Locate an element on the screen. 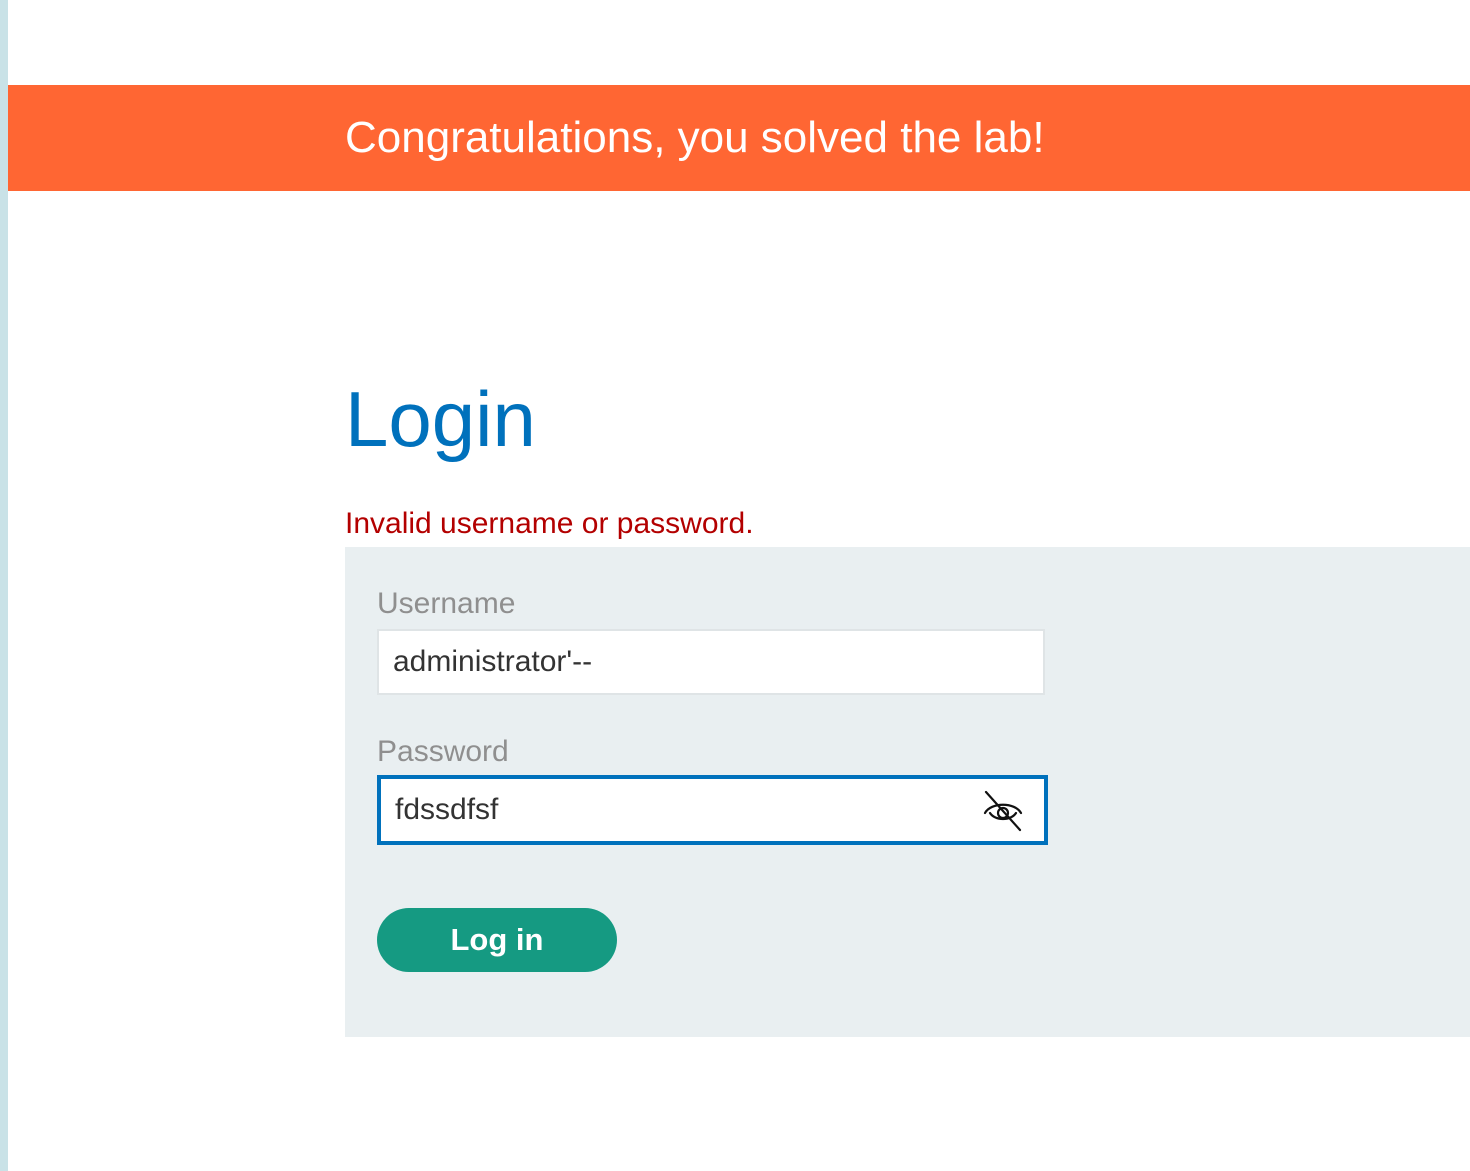  left-edge-strip is located at coordinates (4, 585).